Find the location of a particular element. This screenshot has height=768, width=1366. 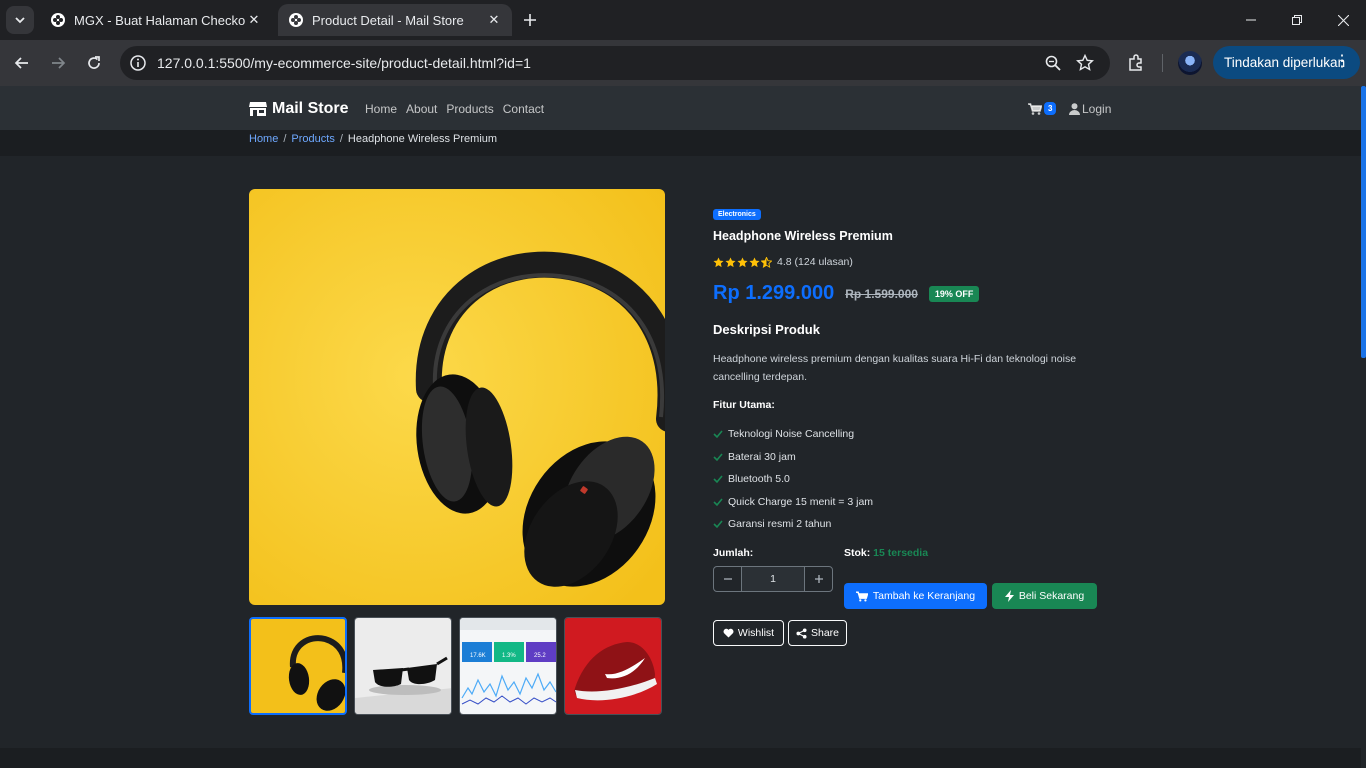

thumbnail-headphone is located at coordinates (298, 666).